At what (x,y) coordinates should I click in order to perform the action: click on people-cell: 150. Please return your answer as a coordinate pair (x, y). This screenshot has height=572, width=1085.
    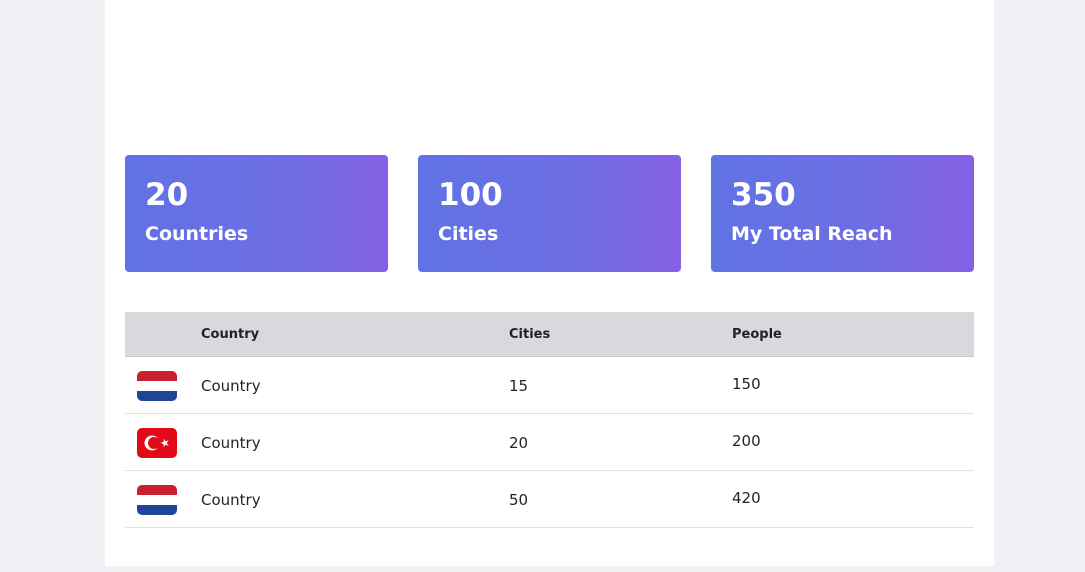
    Looking at the image, I should click on (746, 384).